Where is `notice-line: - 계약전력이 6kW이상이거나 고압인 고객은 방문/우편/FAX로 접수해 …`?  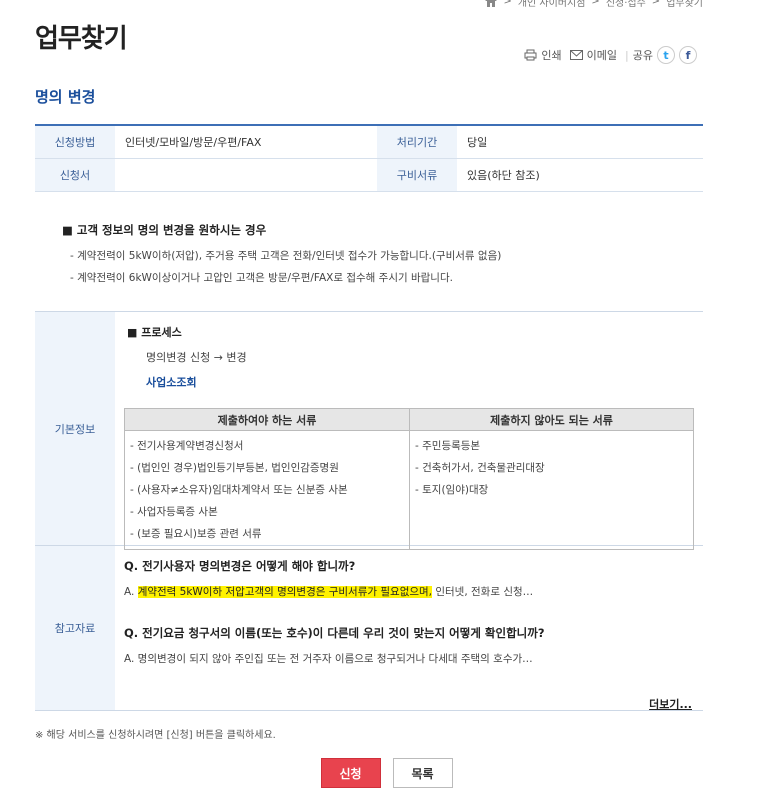
notice-line: - 계약전력이 6kW이상이거나 고압인 고객은 방문/우편/FAX로 접수해 … is located at coordinates (261, 278).